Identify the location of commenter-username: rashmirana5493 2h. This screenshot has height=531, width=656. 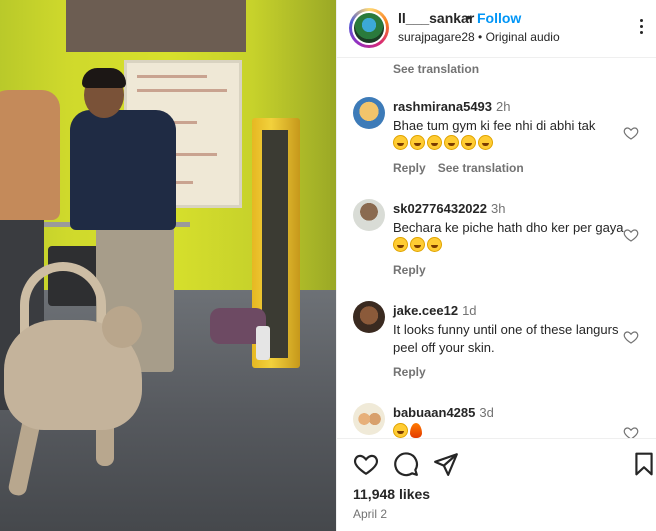
(451, 106).